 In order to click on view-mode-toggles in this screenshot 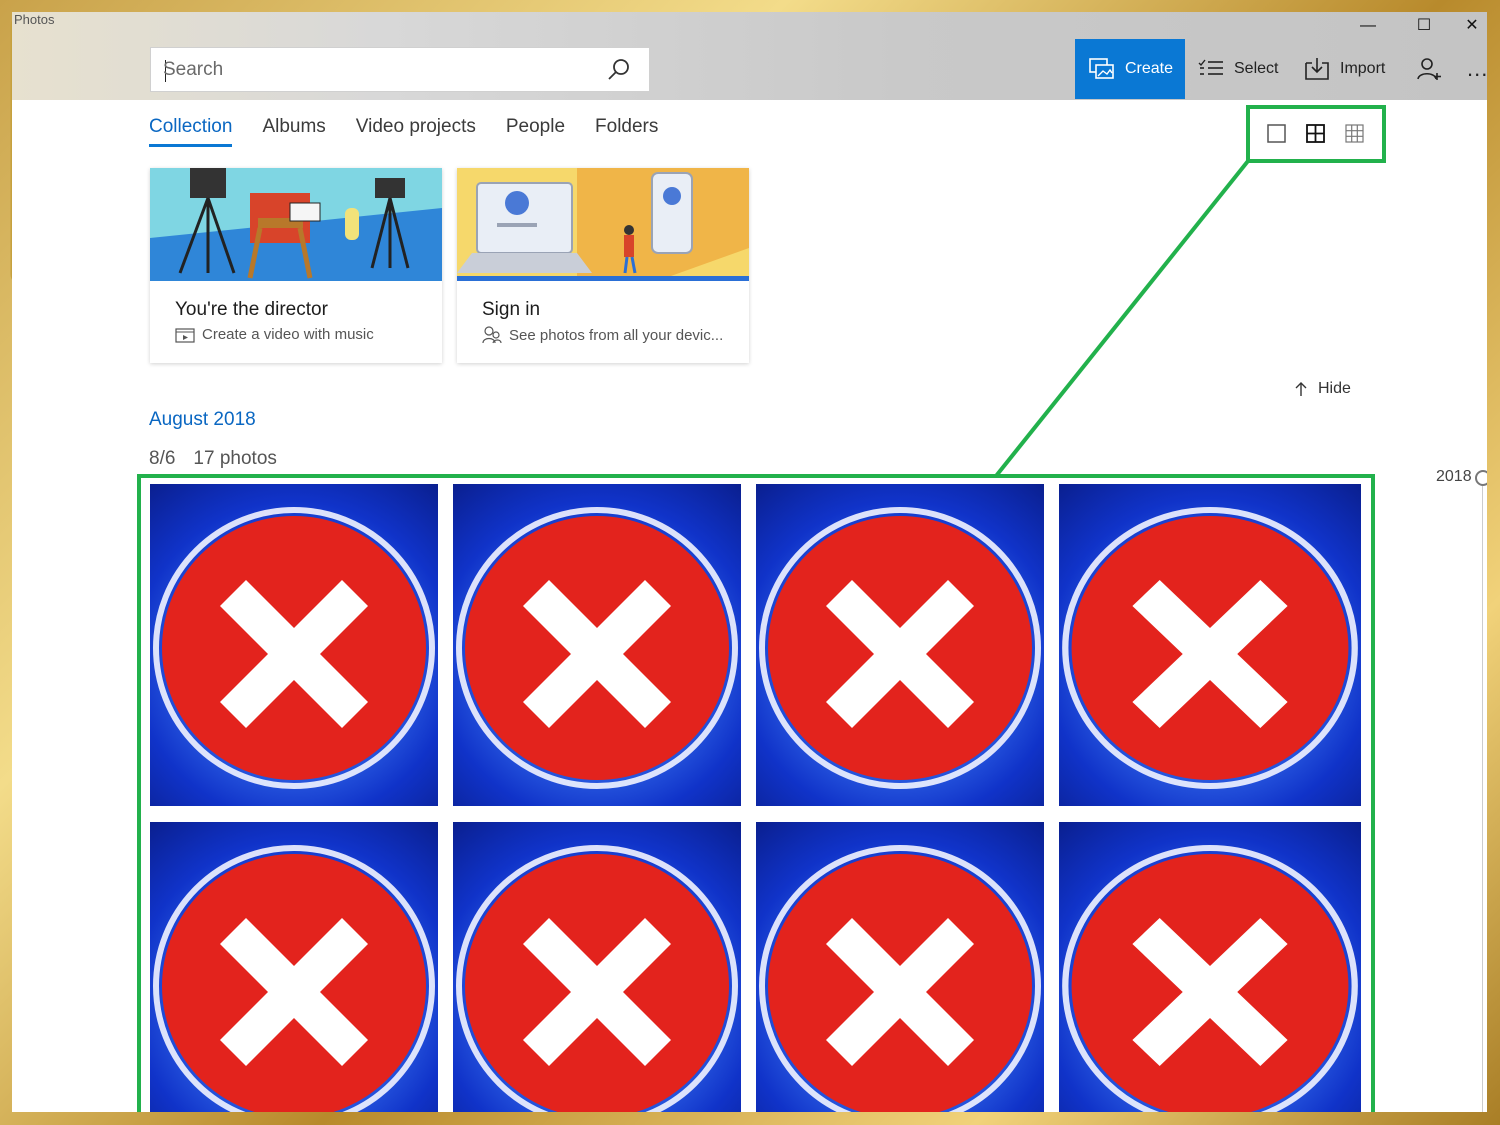, I will do `click(1316, 134)`.